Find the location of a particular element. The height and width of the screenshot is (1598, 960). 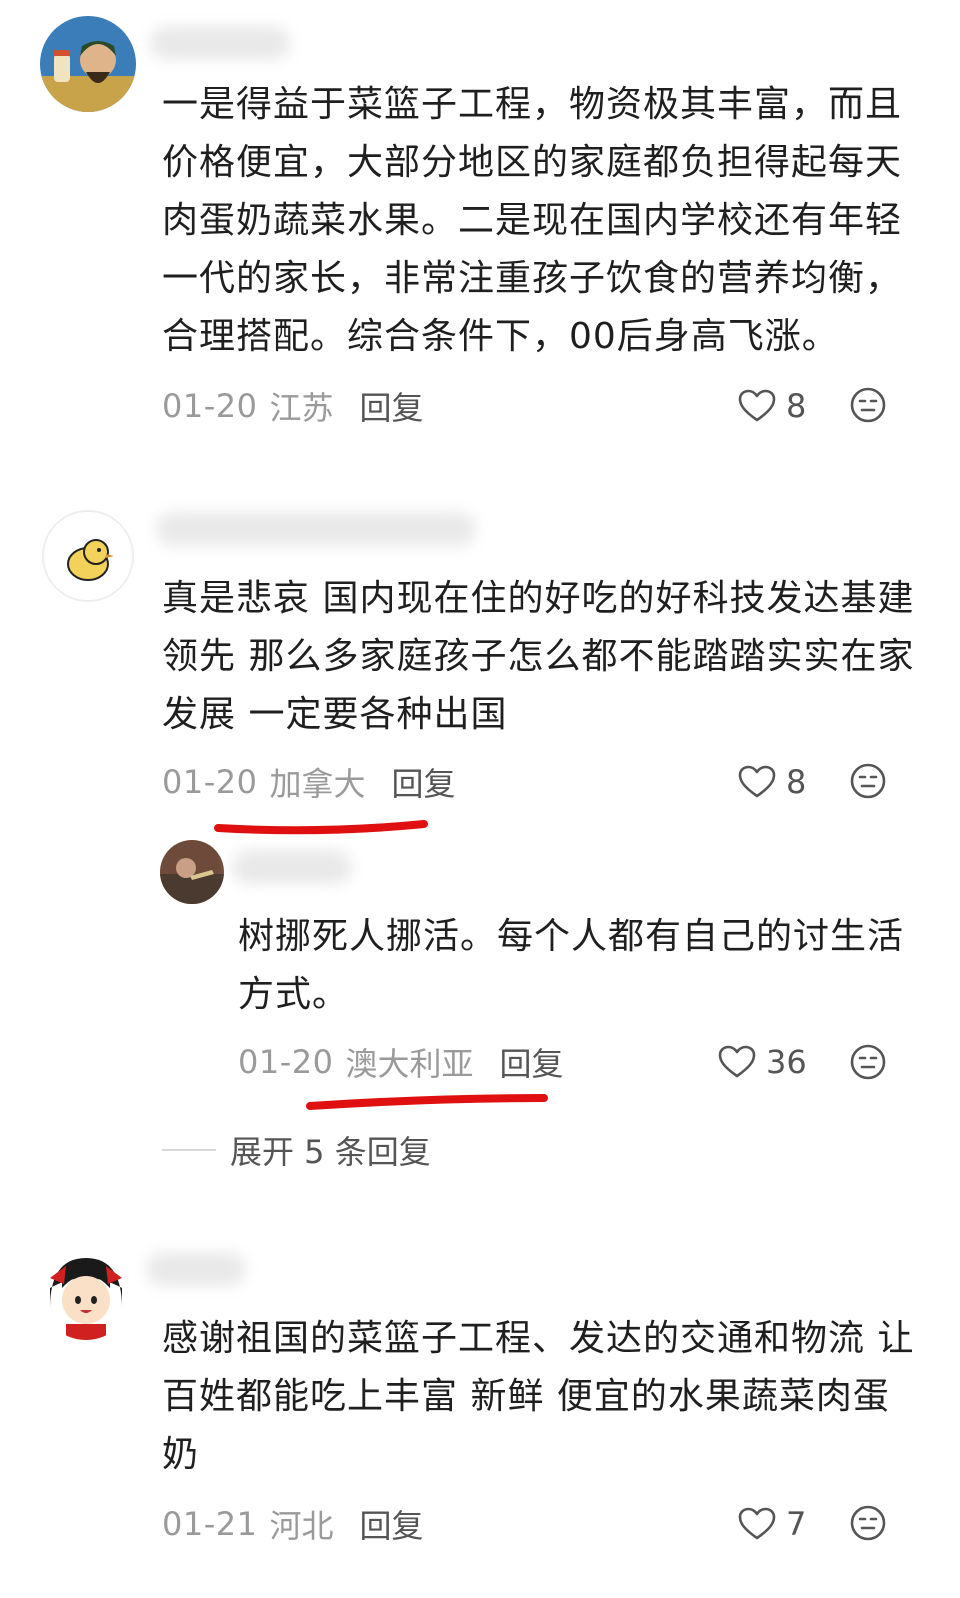

reply-line: 方式。 is located at coordinates (294, 994).